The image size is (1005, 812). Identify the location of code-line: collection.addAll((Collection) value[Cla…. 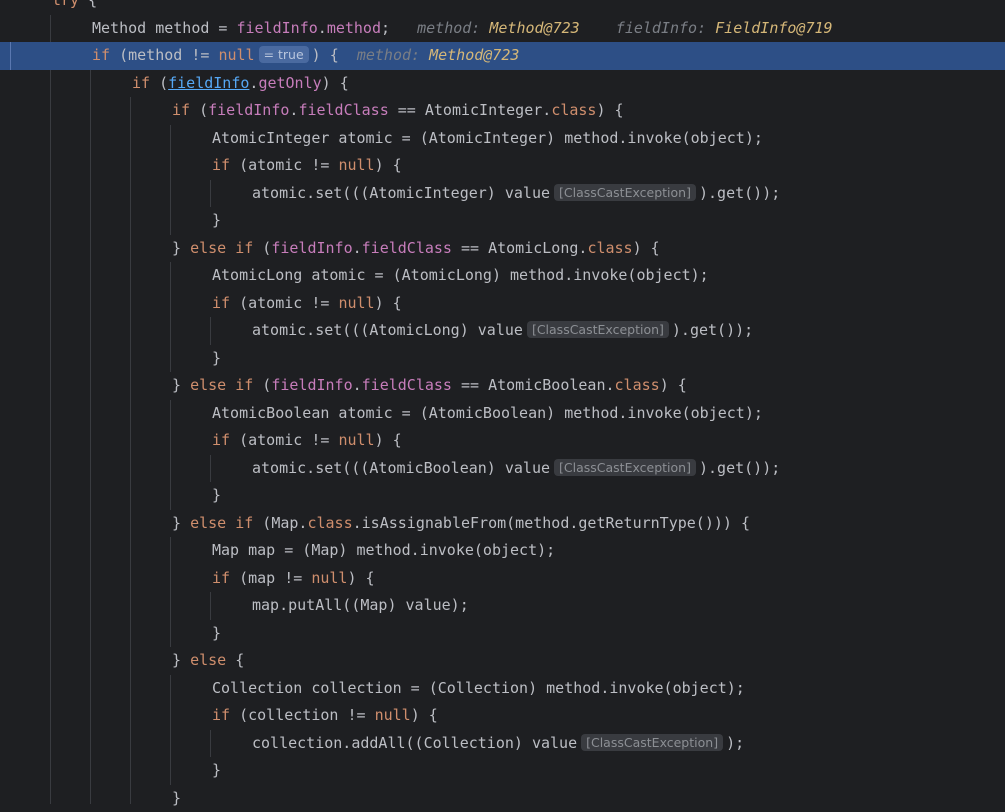
(502, 744).